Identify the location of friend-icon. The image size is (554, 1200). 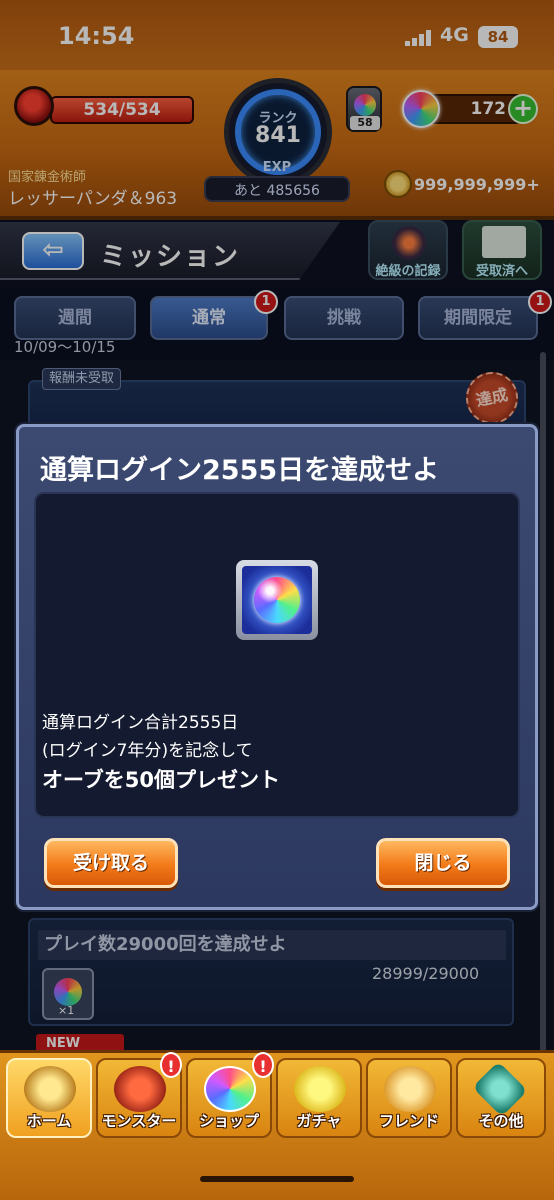
(410, 1089).